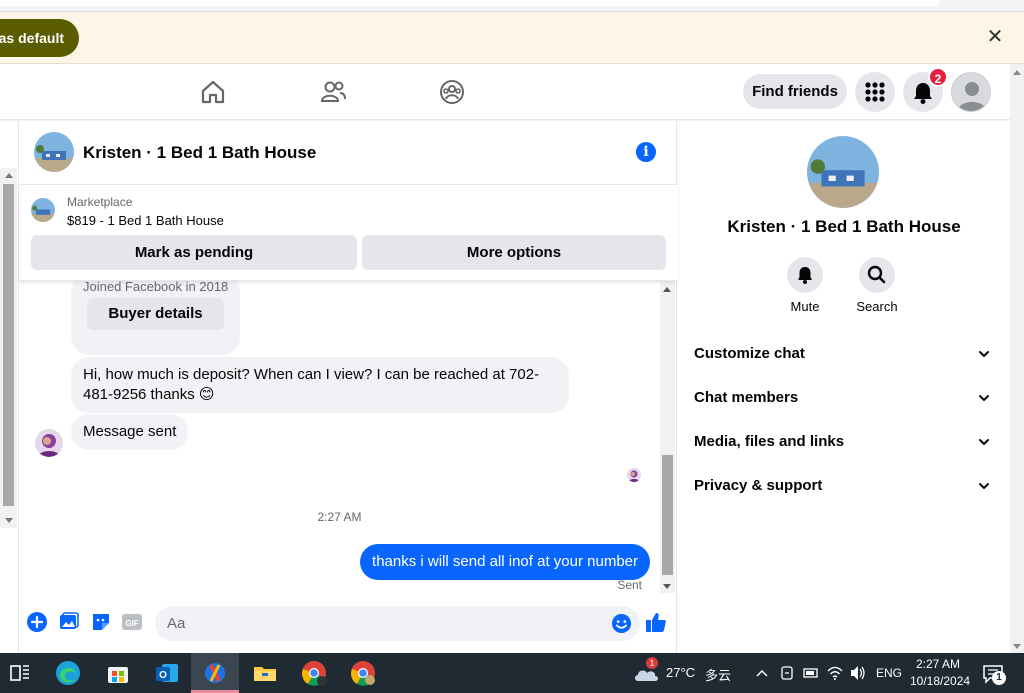 This screenshot has height=693, width=1024. I want to click on emoji-icon, so click(621, 623).